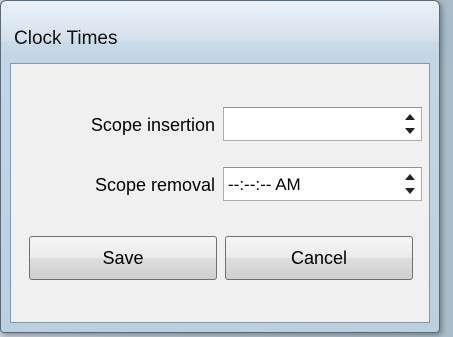 The width and height of the screenshot is (453, 337). Describe the element at coordinates (264, 185) in the screenshot. I see `scope-removal-value: --:--:-- AM` at that location.